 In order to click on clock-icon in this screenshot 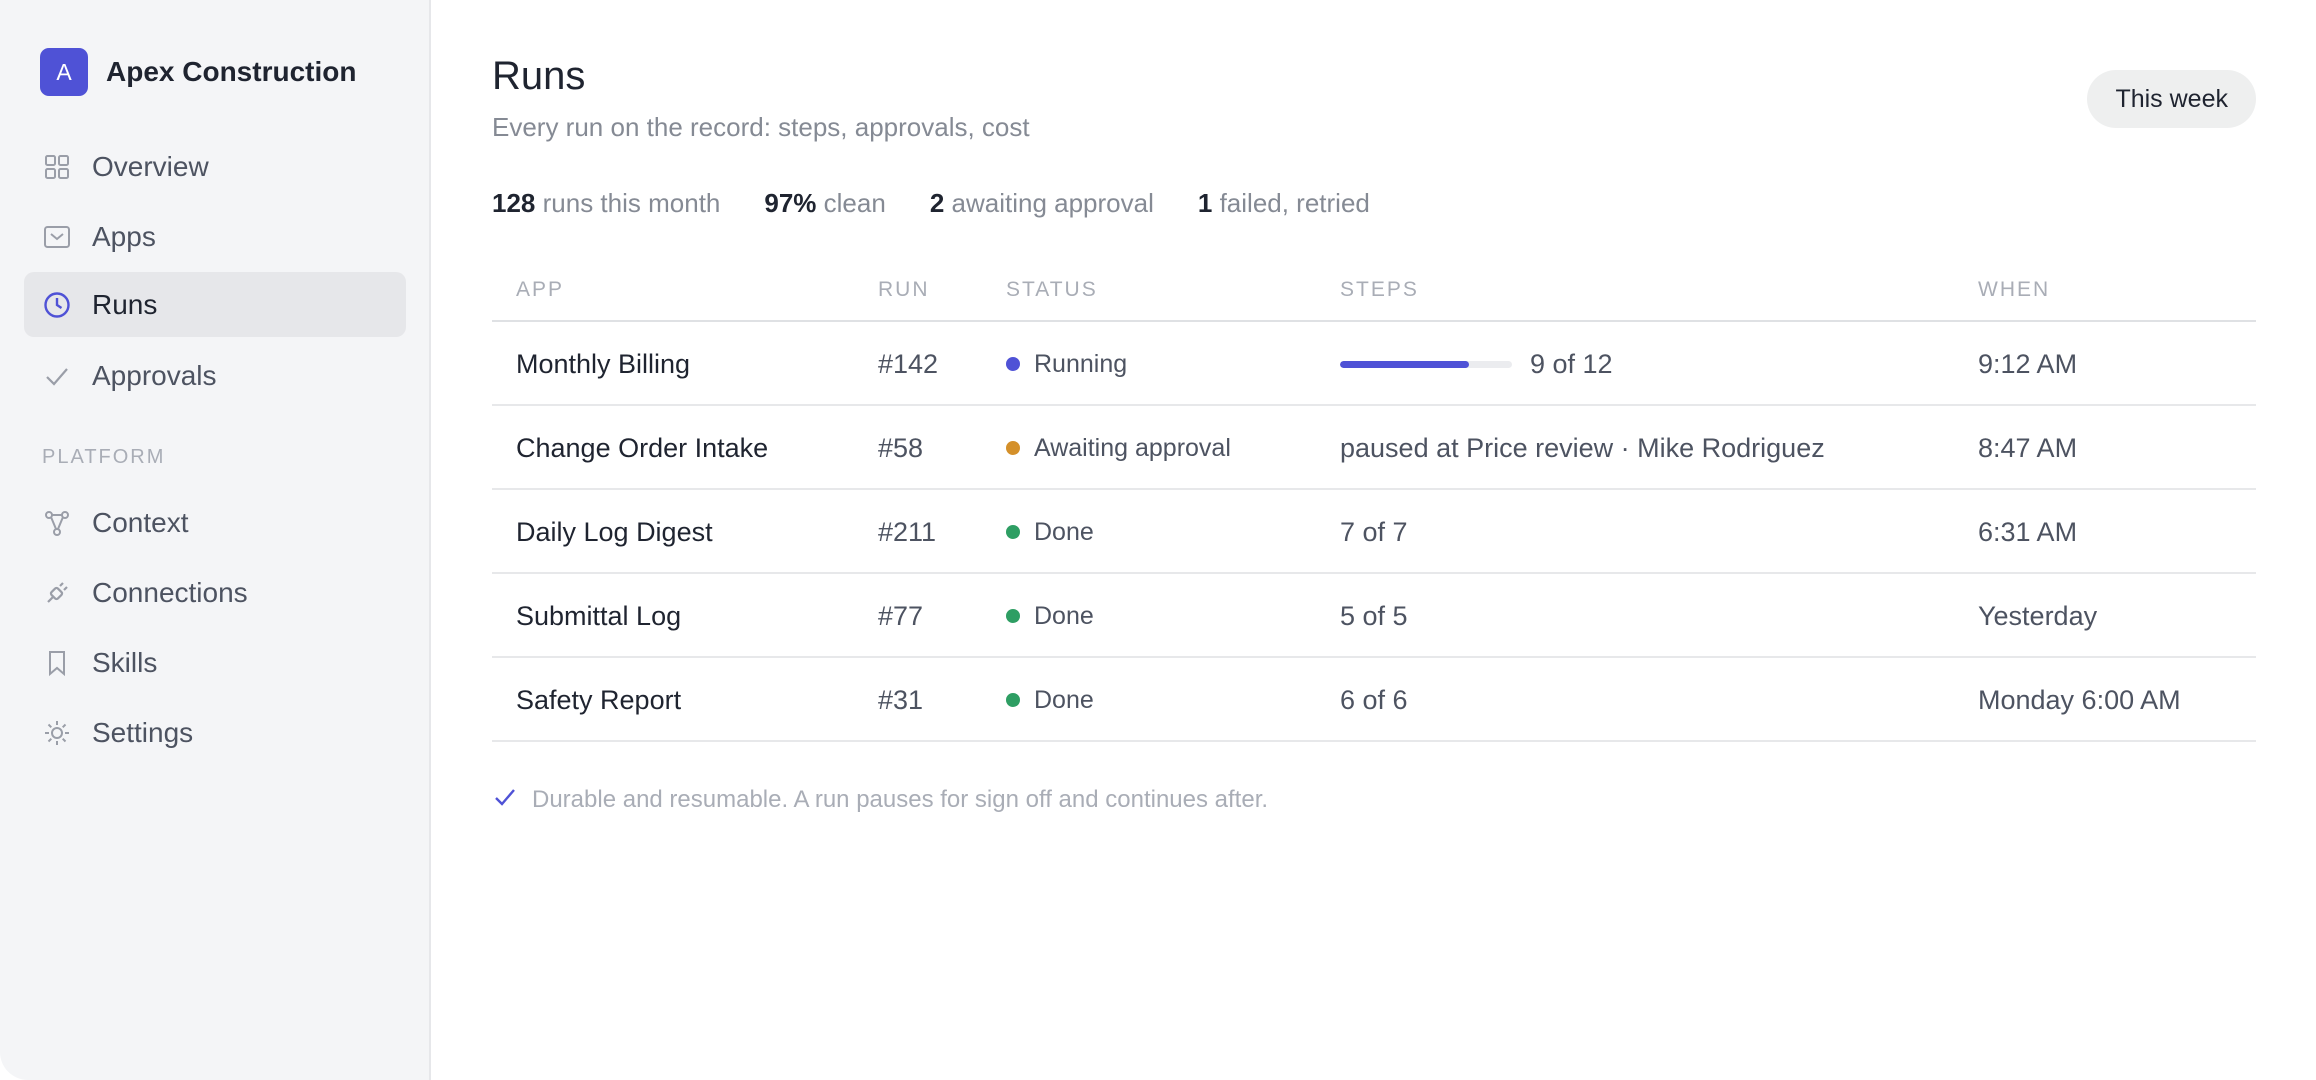, I will do `click(57, 305)`.